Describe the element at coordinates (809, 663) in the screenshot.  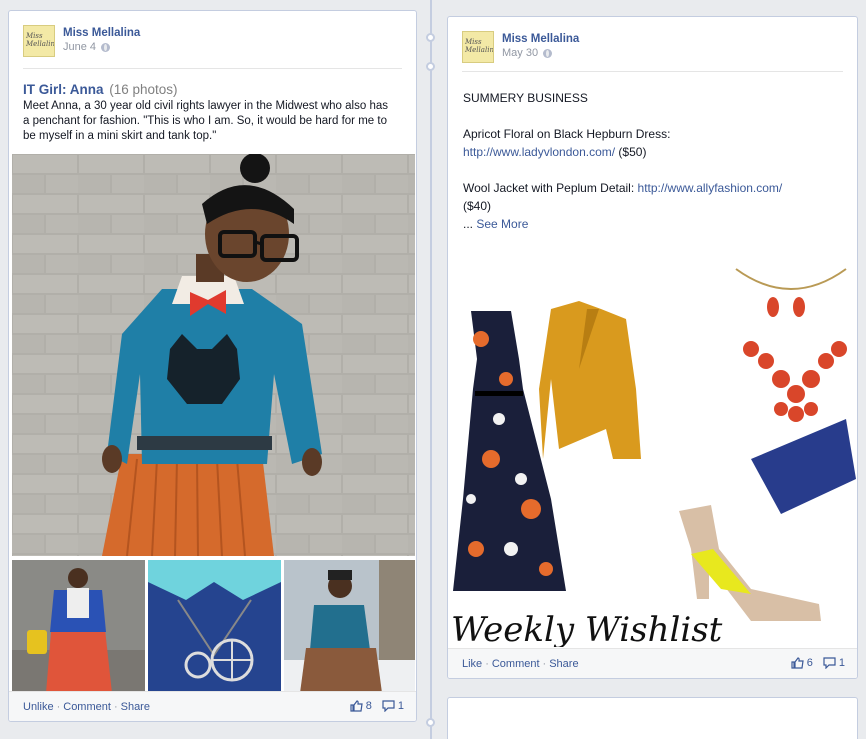
I see `like-count-value: 6` at that location.